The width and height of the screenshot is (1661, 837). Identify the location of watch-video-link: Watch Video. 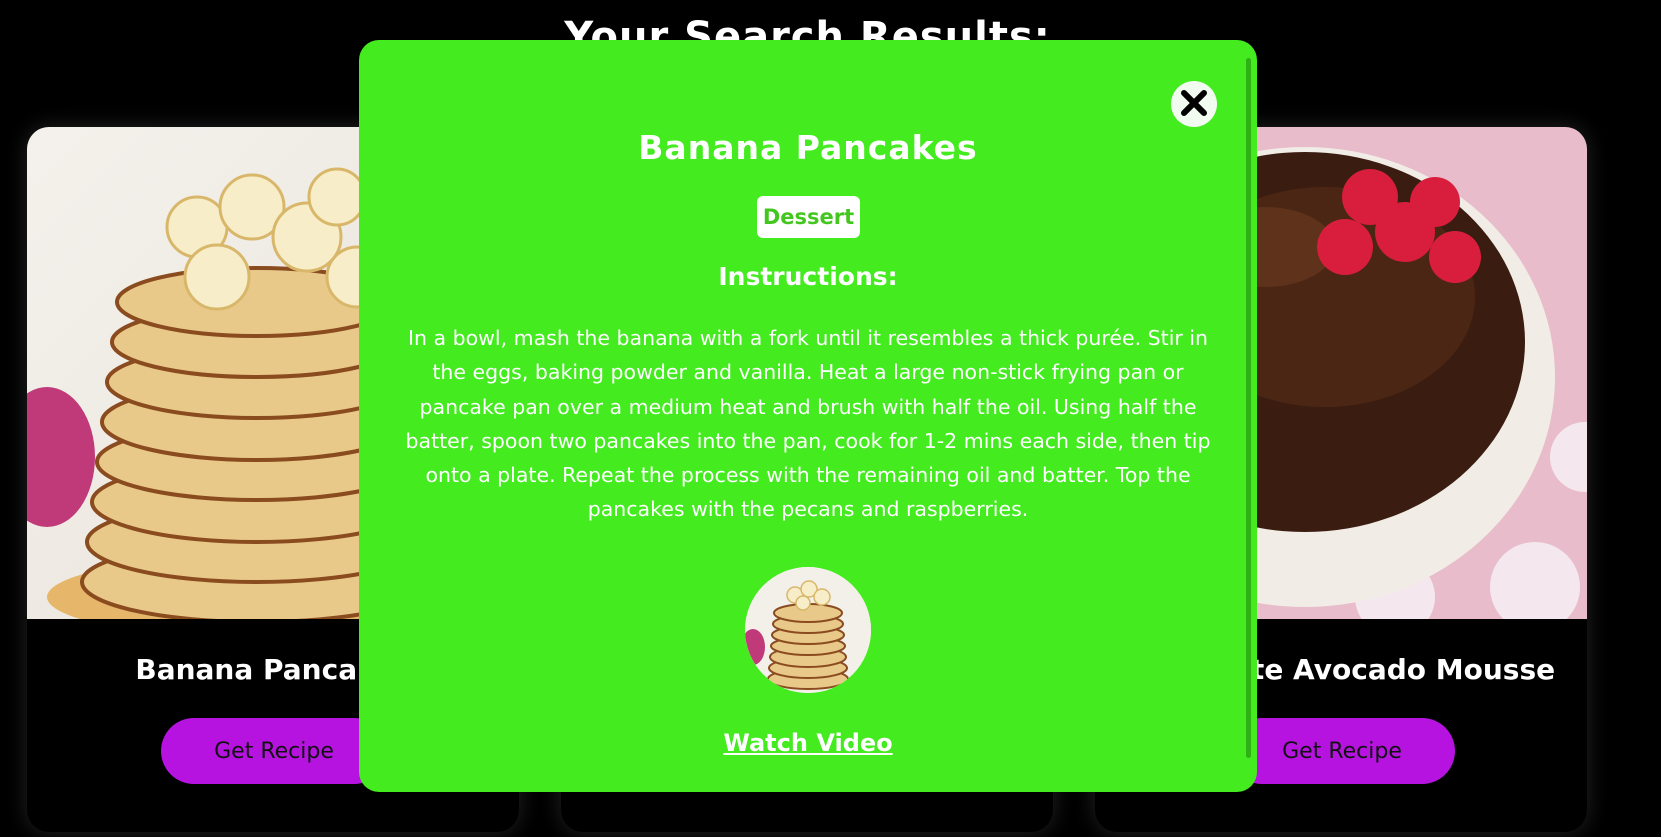
(808, 743).